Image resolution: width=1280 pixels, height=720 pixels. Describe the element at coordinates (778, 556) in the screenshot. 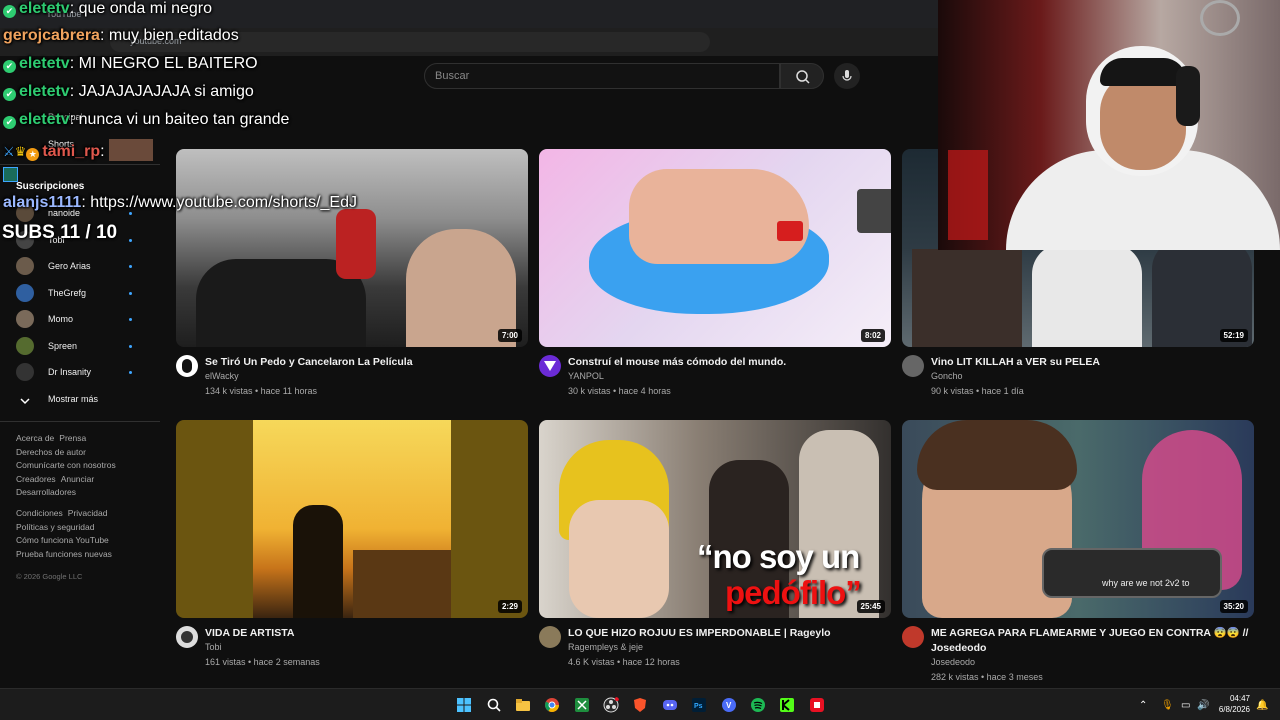

I see `thumbnail-text: “no soy un` at that location.